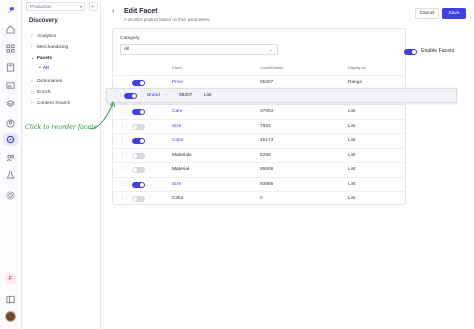 This screenshot has width=474, height=329. I want to click on save-button: Save, so click(454, 13).